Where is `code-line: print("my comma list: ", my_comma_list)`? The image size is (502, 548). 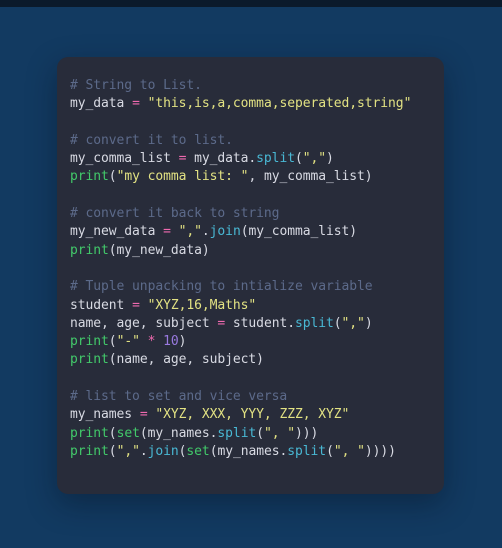
code-line: print("my comma list: ", my_comma_list) is located at coordinates (254, 177).